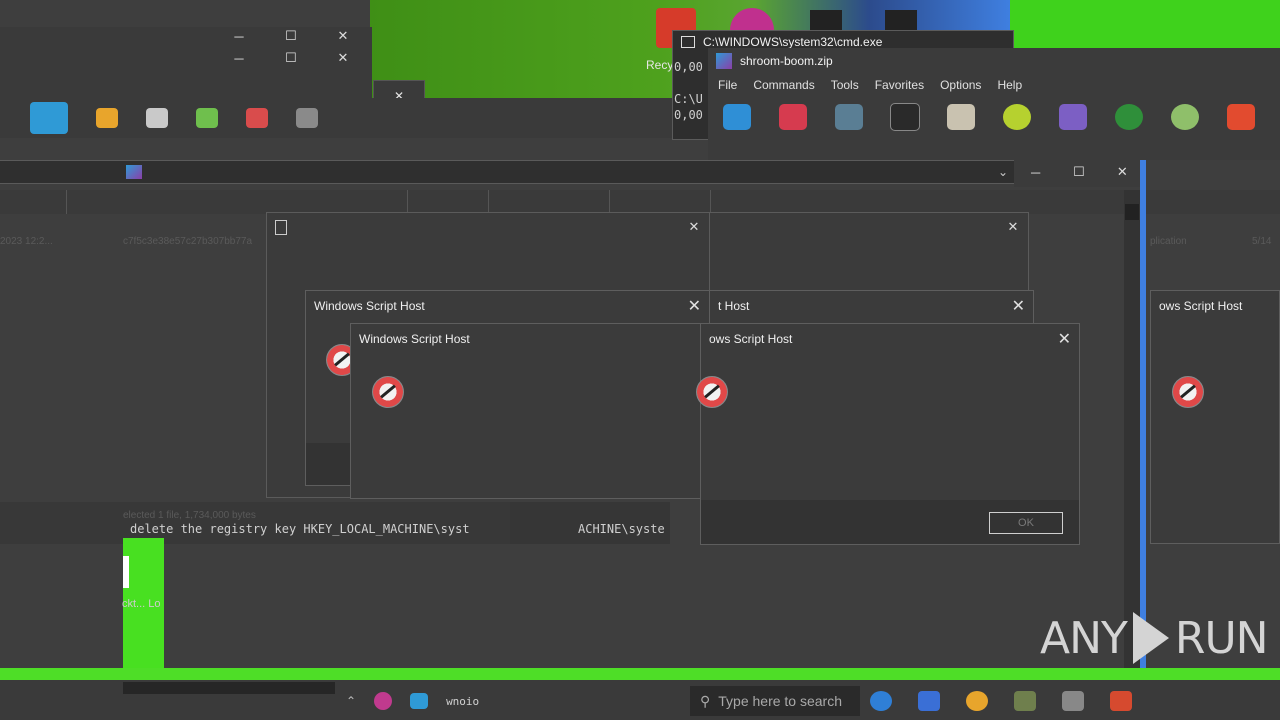  Describe the element at coordinates (281, 227) in the screenshot. I see `document-icon` at that location.